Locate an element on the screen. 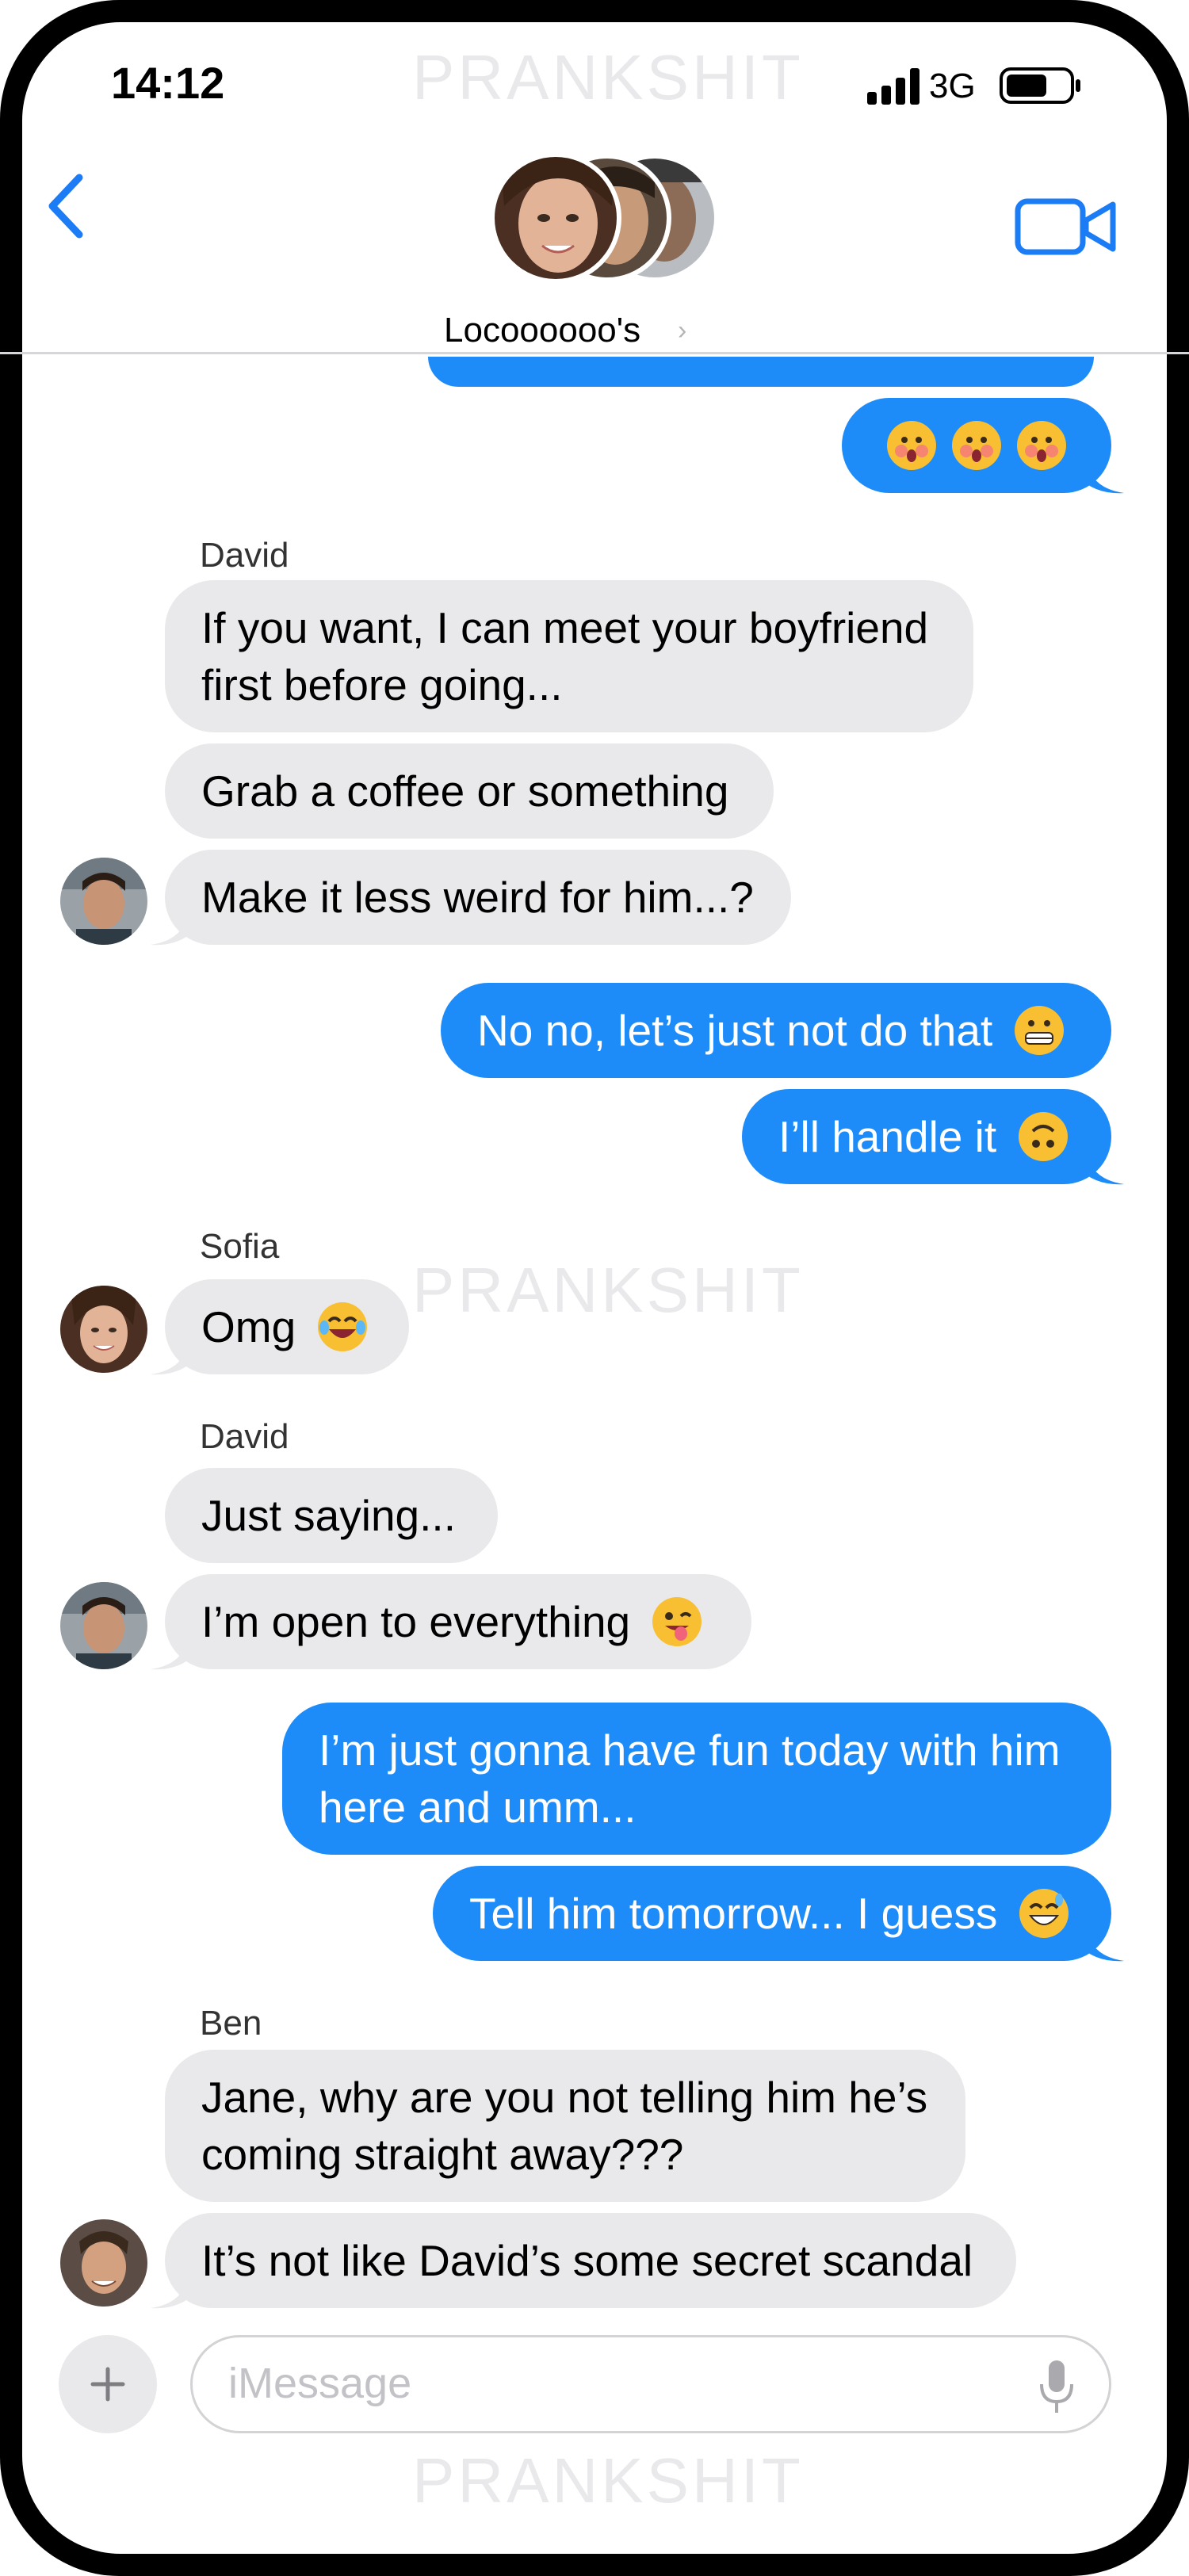 The image size is (1189, 2576). upside-down-face-icon is located at coordinates (1044, 1136).